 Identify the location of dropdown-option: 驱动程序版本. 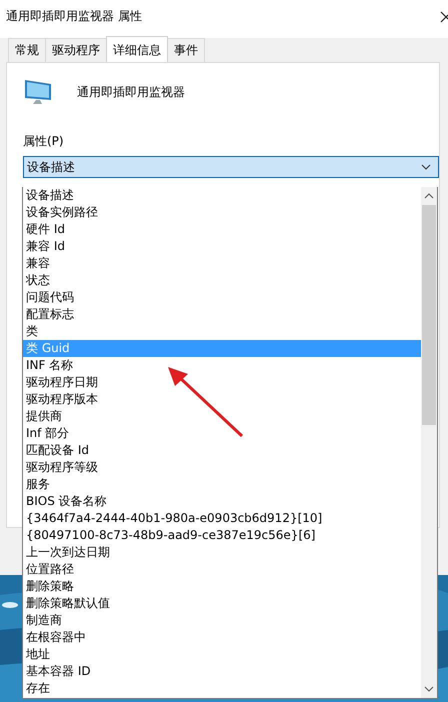
(222, 399).